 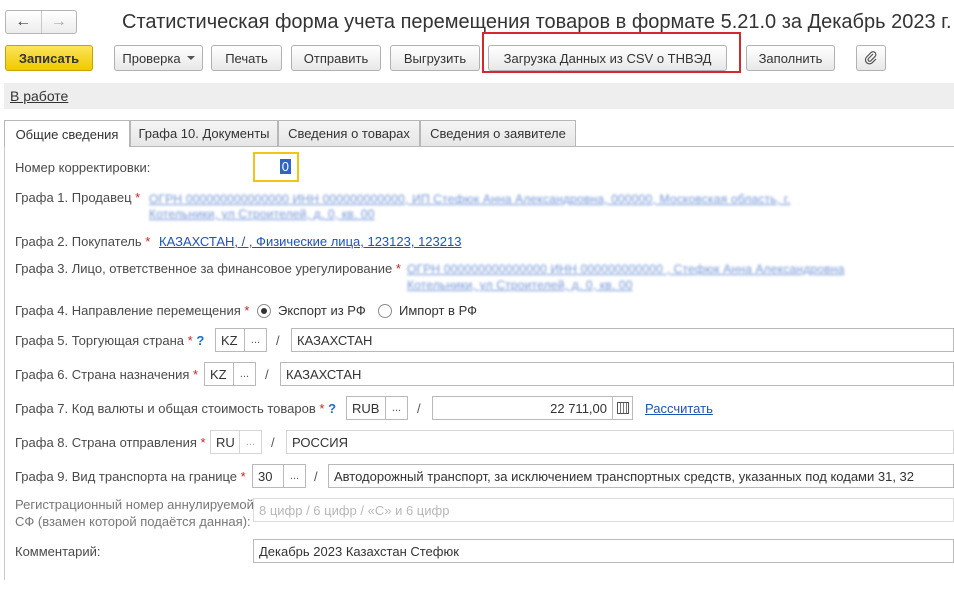 I want to click on transport-code-input: 30, so click(x=268, y=476).